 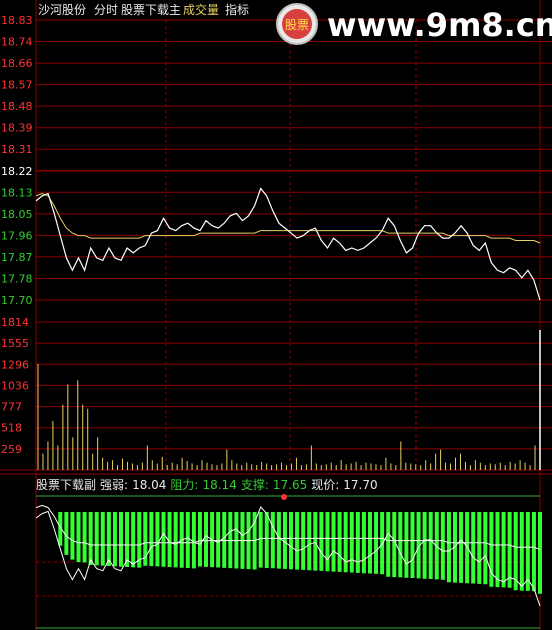 I want to click on volume-tick-label: 1555, so click(x=15, y=343).